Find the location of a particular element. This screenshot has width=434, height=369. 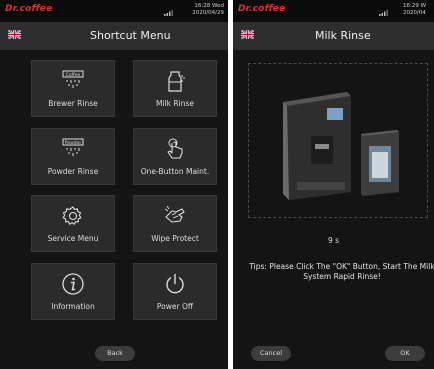

status-clock: 16:29 W 2020/04 is located at coordinates (414, 10).